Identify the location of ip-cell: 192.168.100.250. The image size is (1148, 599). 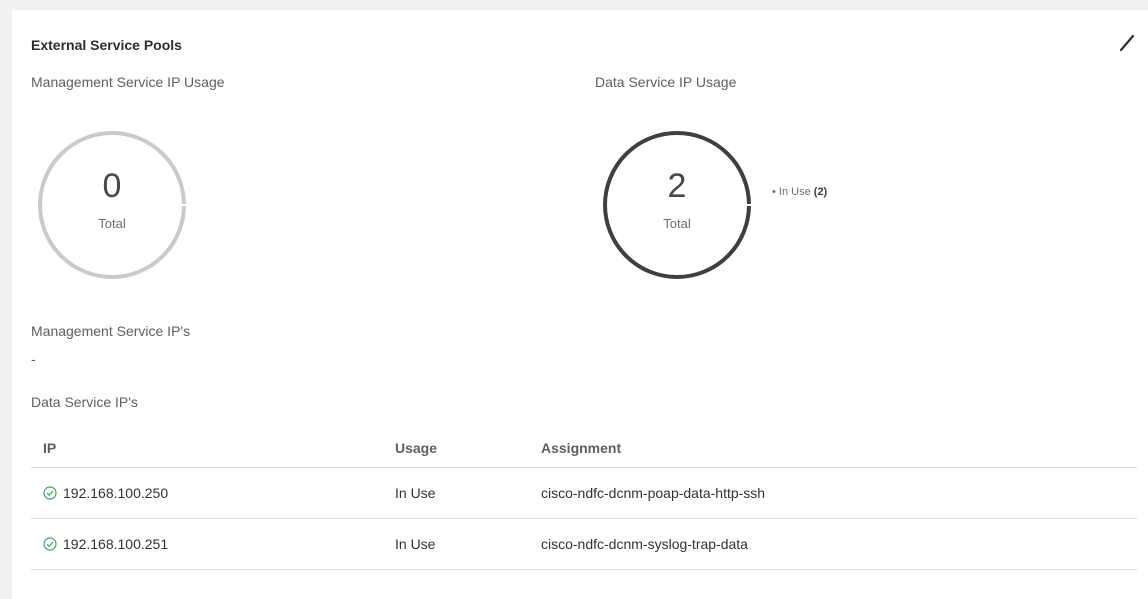
(207, 493).